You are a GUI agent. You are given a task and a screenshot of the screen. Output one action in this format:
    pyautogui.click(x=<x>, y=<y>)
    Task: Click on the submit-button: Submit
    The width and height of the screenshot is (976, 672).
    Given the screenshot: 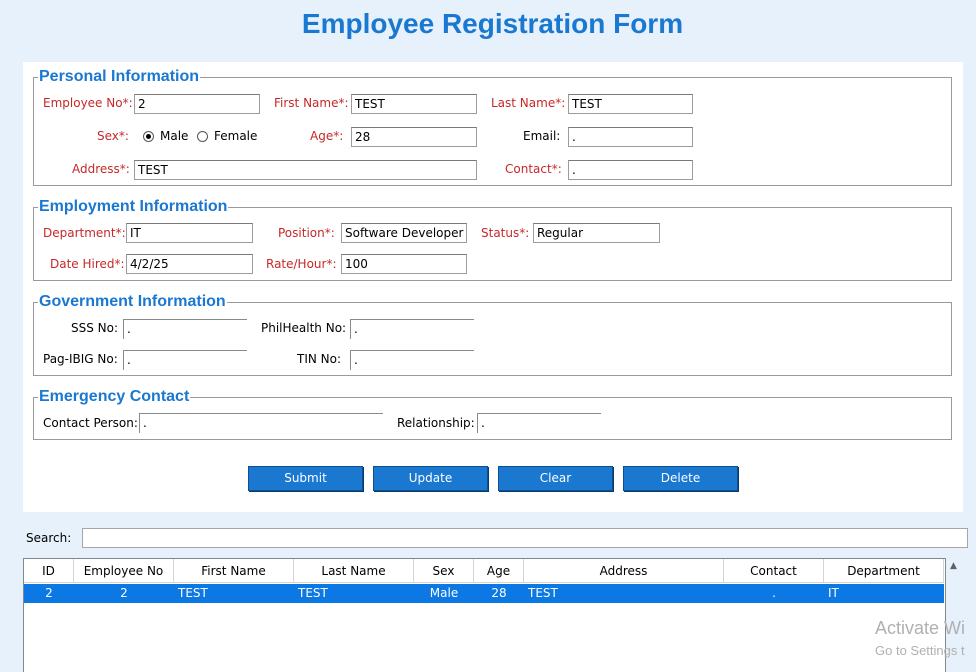 What is the action you would take?
    pyautogui.click(x=305, y=478)
    